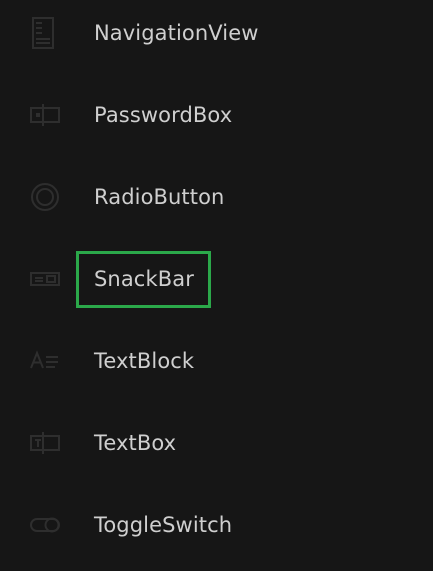  Describe the element at coordinates (163, 525) in the screenshot. I see `list-item-label: ToggleSwitch` at that location.